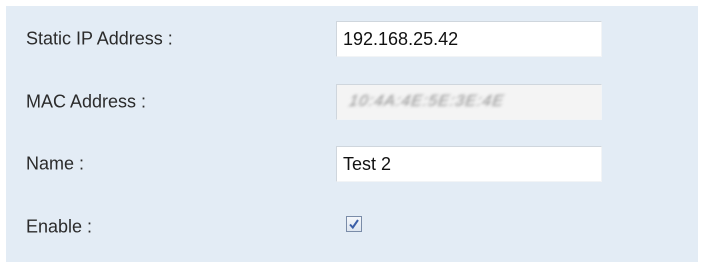  Describe the element at coordinates (99, 38) in the screenshot. I see `static-ip-label: Static IP Address :` at that location.